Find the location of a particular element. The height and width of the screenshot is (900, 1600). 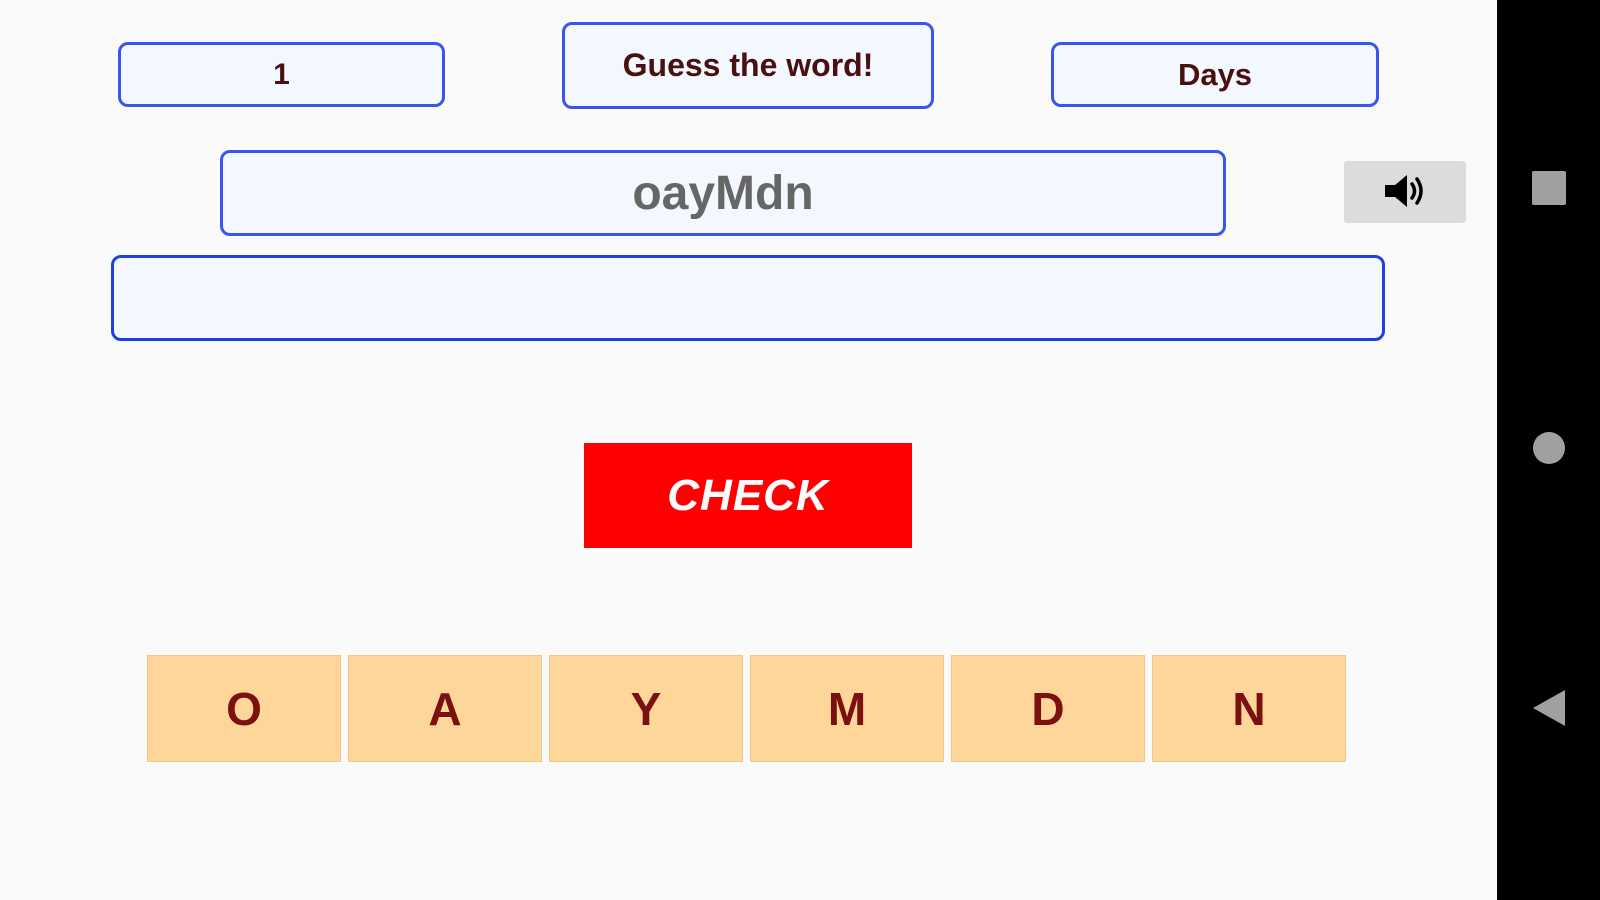

letter-tile: O is located at coordinates (244, 708).